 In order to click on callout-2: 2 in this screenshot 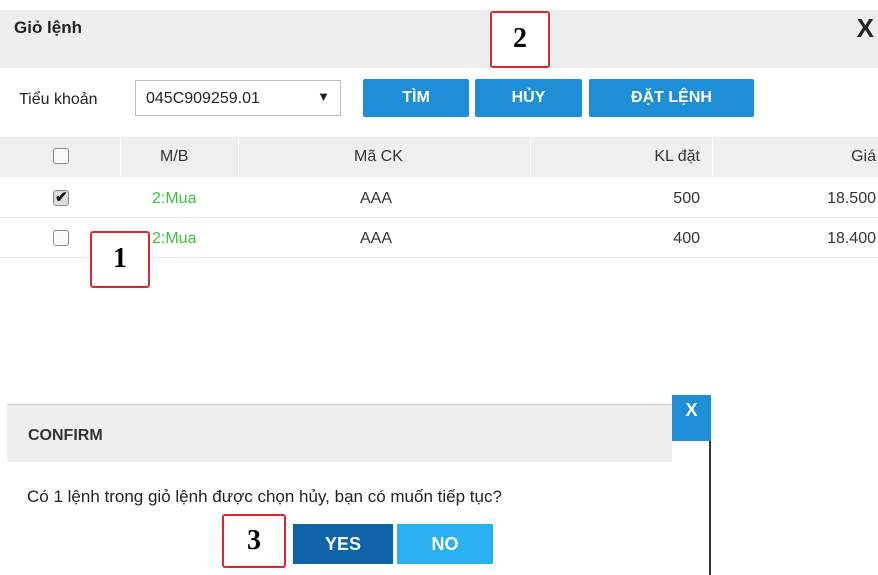, I will do `click(520, 39)`.